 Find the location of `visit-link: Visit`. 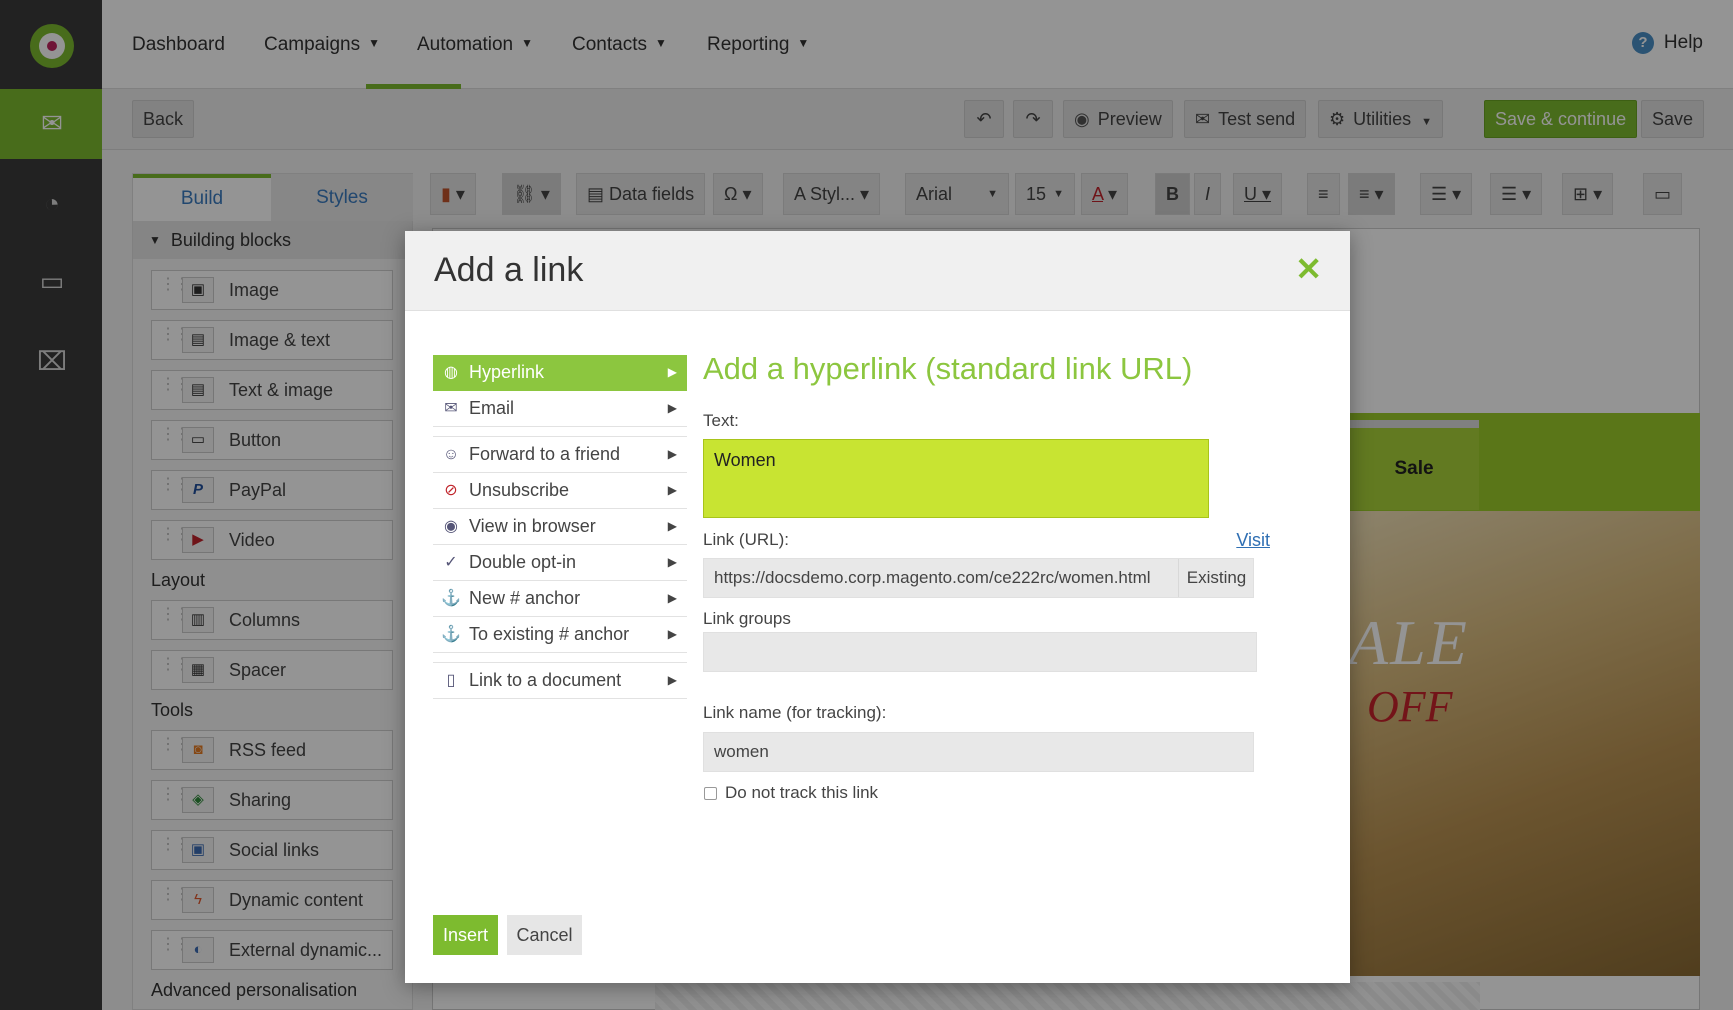

visit-link: Visit is located at coordinates (1253, 540).